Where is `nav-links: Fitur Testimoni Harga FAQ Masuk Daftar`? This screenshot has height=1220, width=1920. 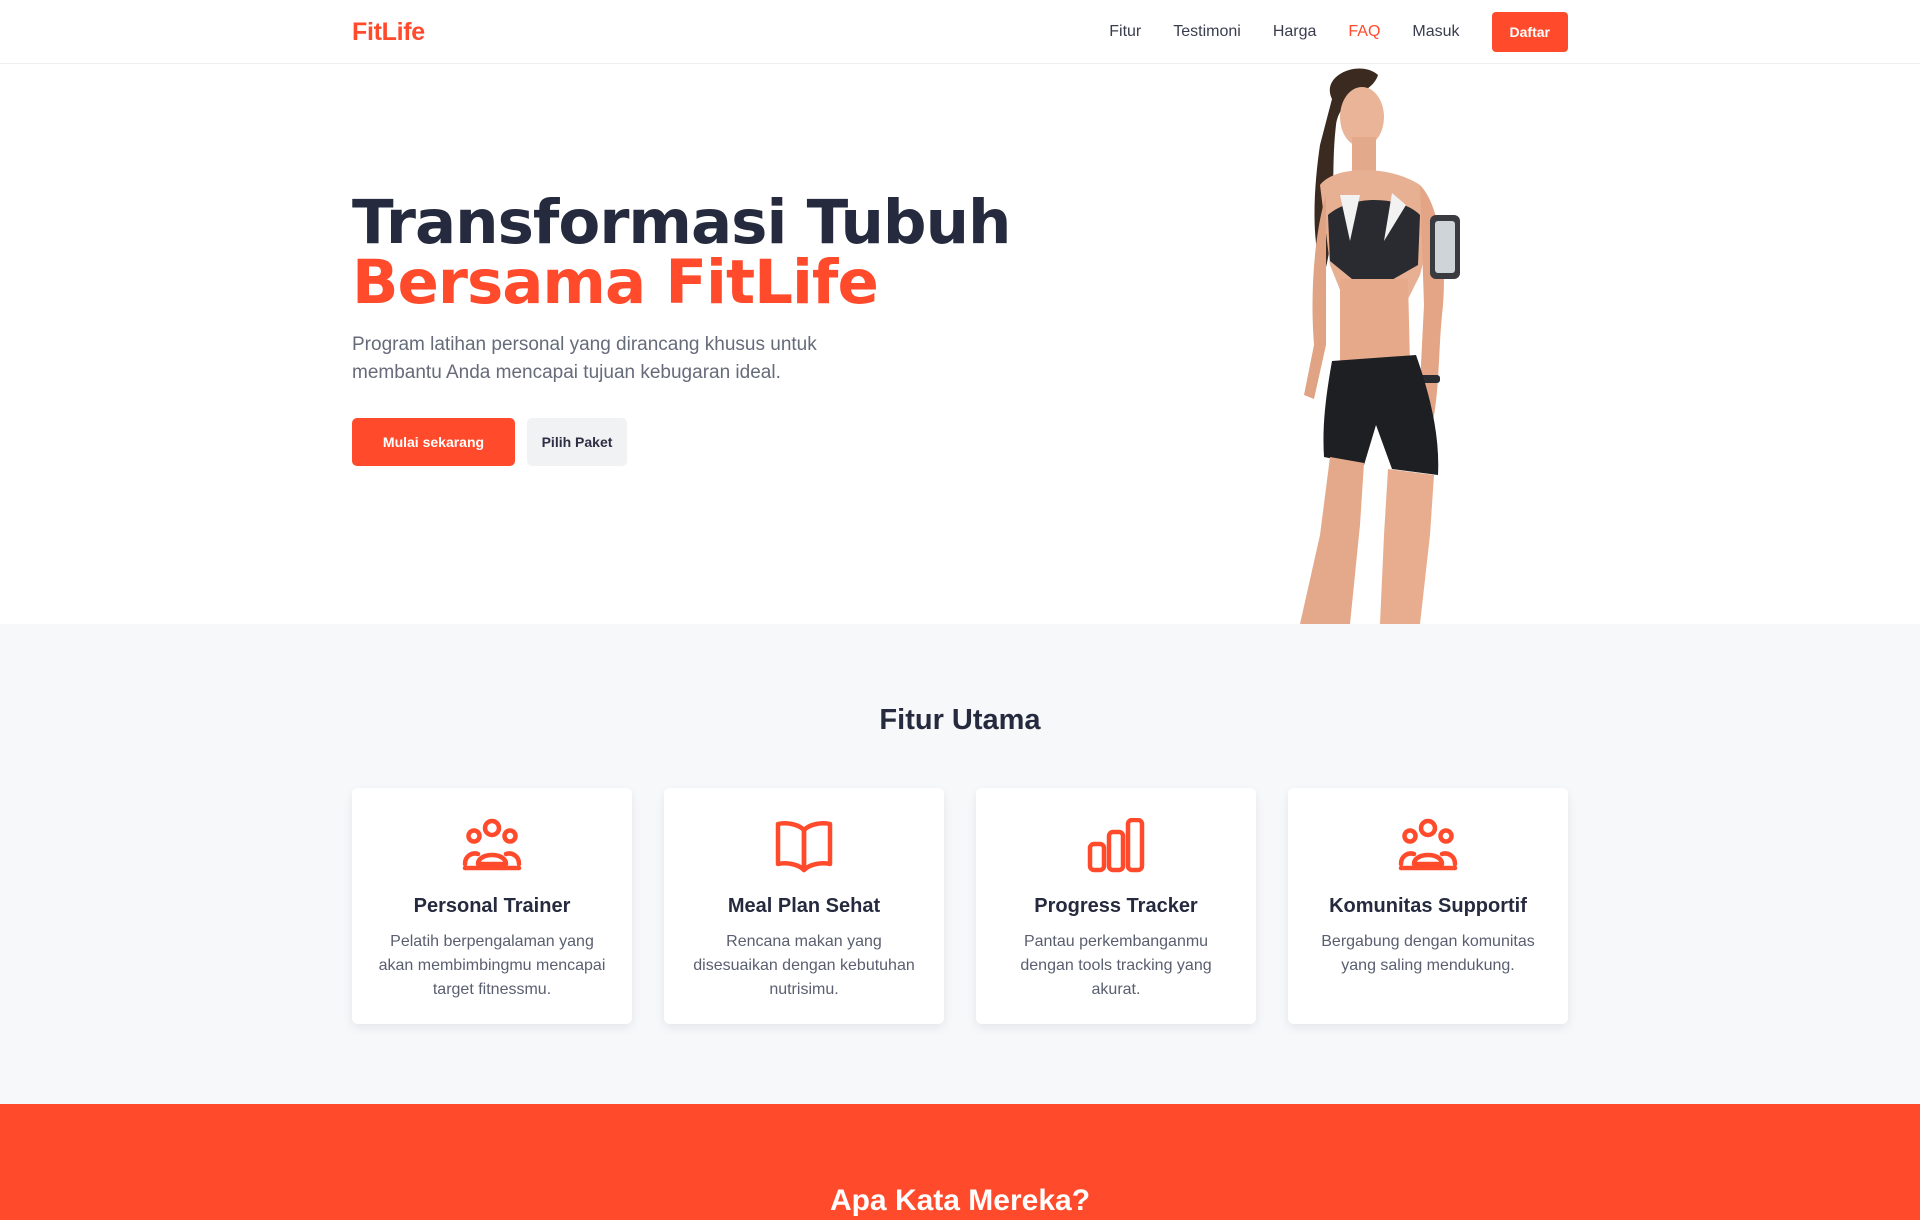
nav-links: Fitur Testimoni Harga FAQ Masuk Daftar is located at coordinates (1322, 32).